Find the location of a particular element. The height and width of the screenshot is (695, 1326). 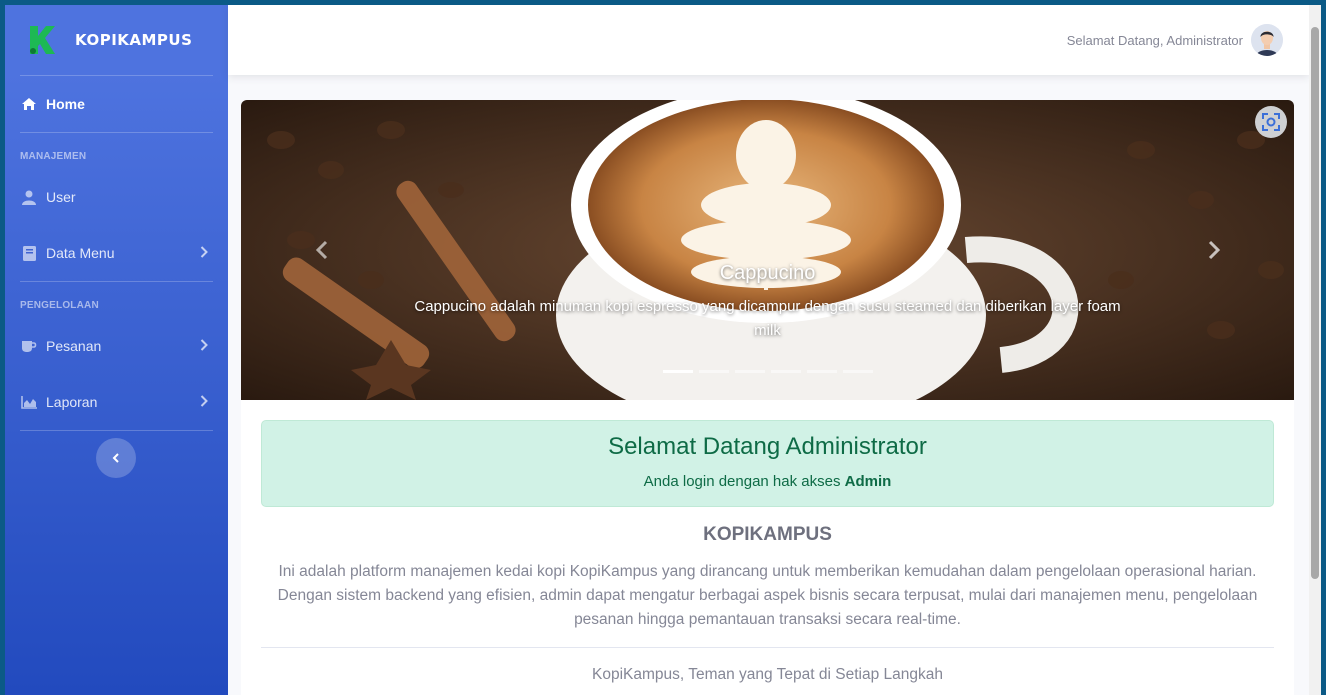

alert-role: Admin is located at coordinates (868, 481).